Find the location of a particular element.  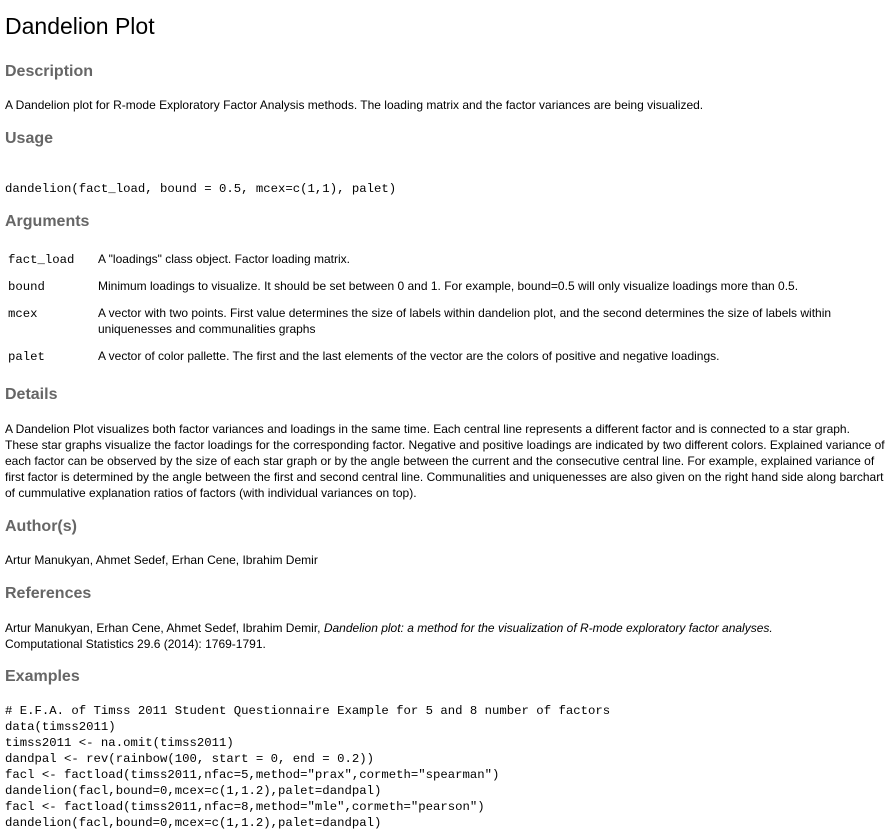

page-title: Dandelion Plot is located at coordinates (80, 26).